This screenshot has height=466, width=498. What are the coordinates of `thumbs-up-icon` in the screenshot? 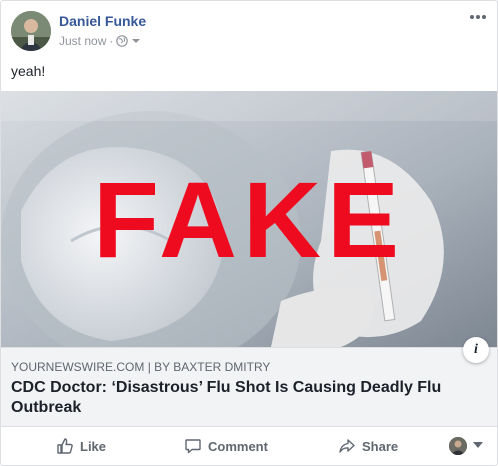 It's located at (65, 446).